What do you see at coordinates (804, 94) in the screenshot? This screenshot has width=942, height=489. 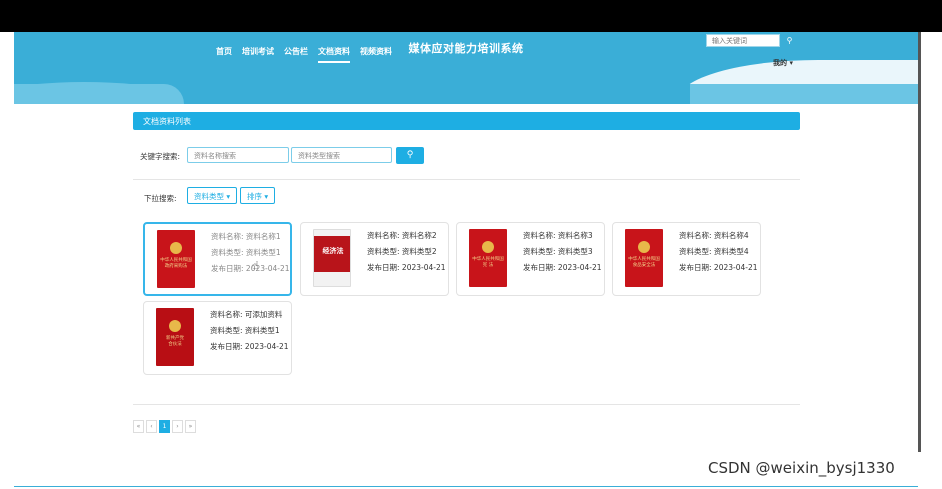 I see `header-lower-wave-right` at bounding box center [804, 94].